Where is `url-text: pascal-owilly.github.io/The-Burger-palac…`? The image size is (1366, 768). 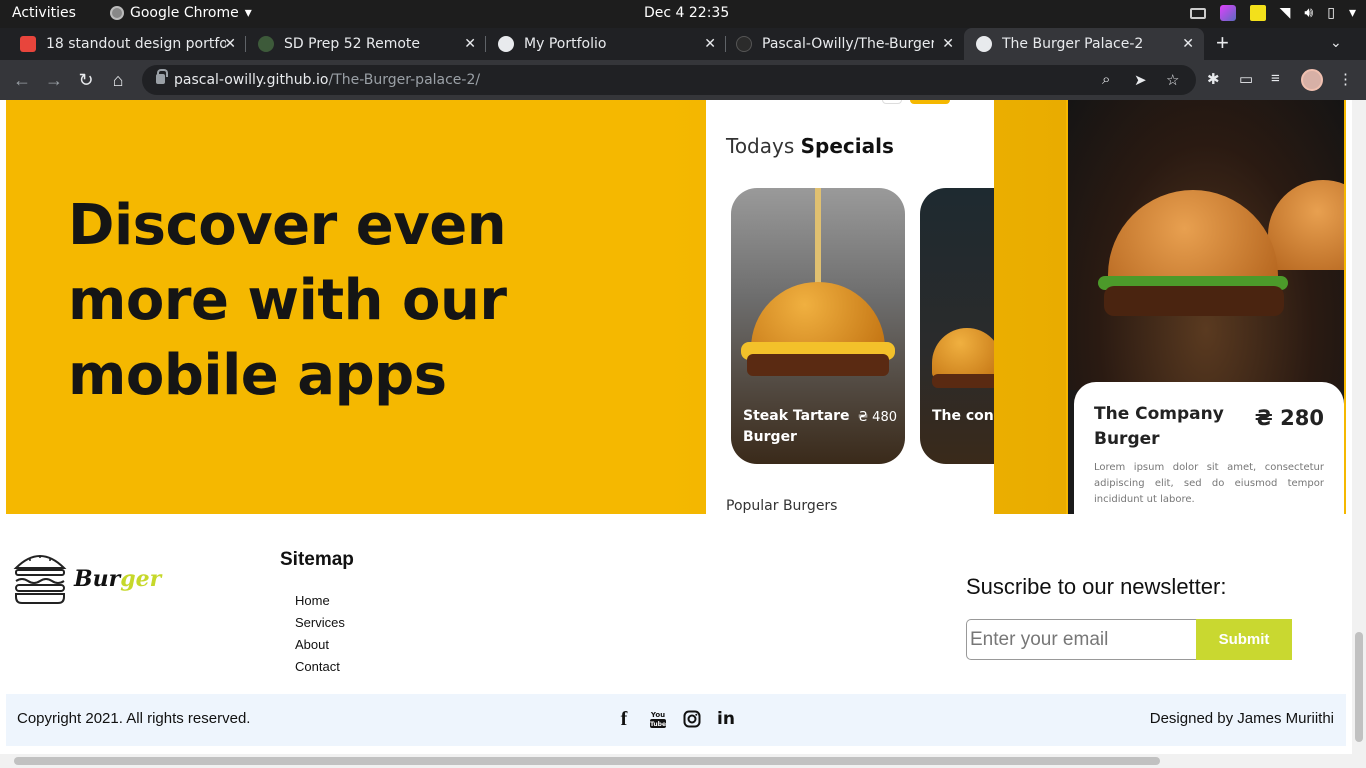
url-text: pascal-owilly.github.io/The-Burger-palac… is located at coordinates (327, 80).